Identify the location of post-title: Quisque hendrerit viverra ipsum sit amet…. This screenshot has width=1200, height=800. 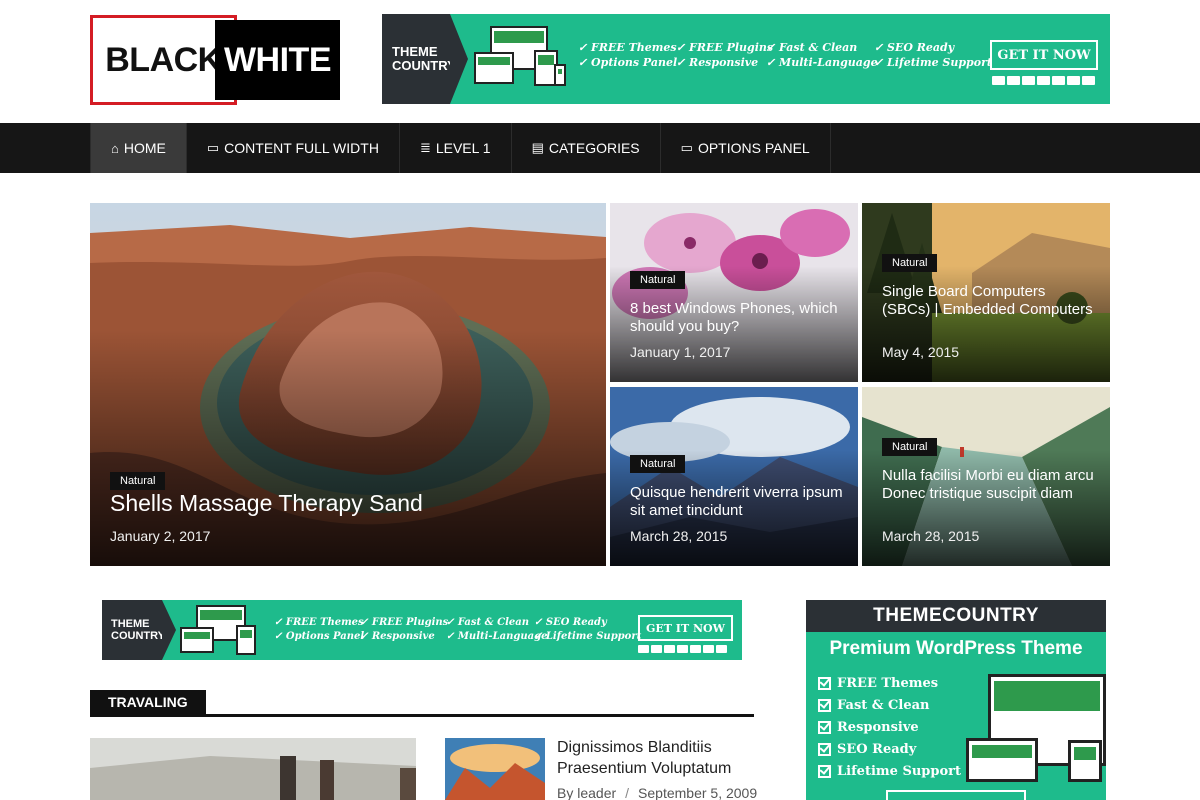
(737, 502).